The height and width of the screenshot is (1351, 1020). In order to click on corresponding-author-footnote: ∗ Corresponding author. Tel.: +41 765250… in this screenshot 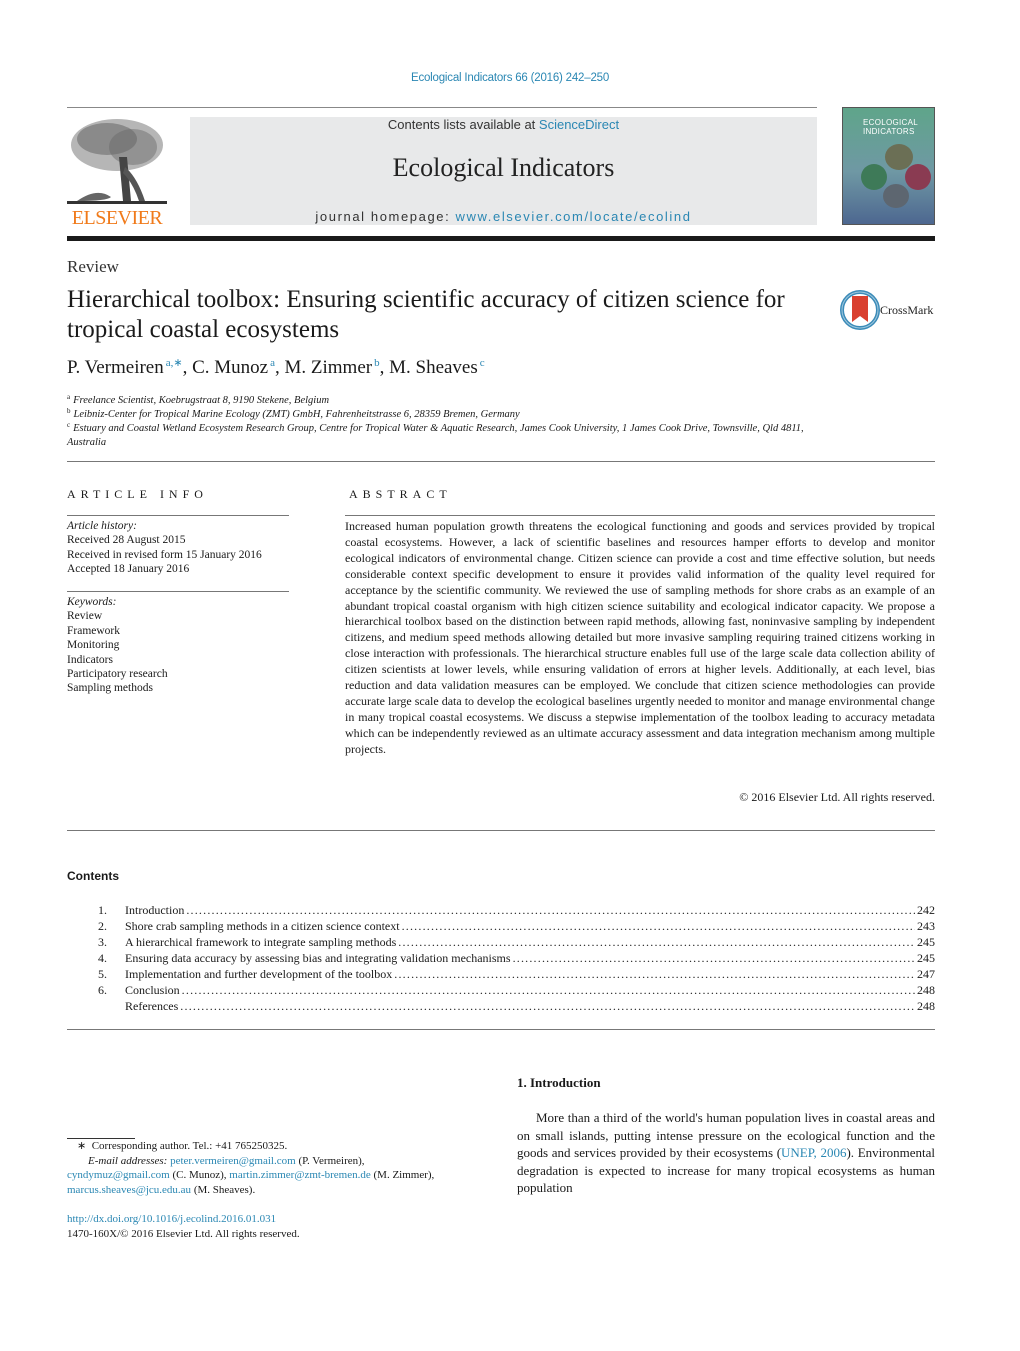, I will do `click(251, 1168)`.